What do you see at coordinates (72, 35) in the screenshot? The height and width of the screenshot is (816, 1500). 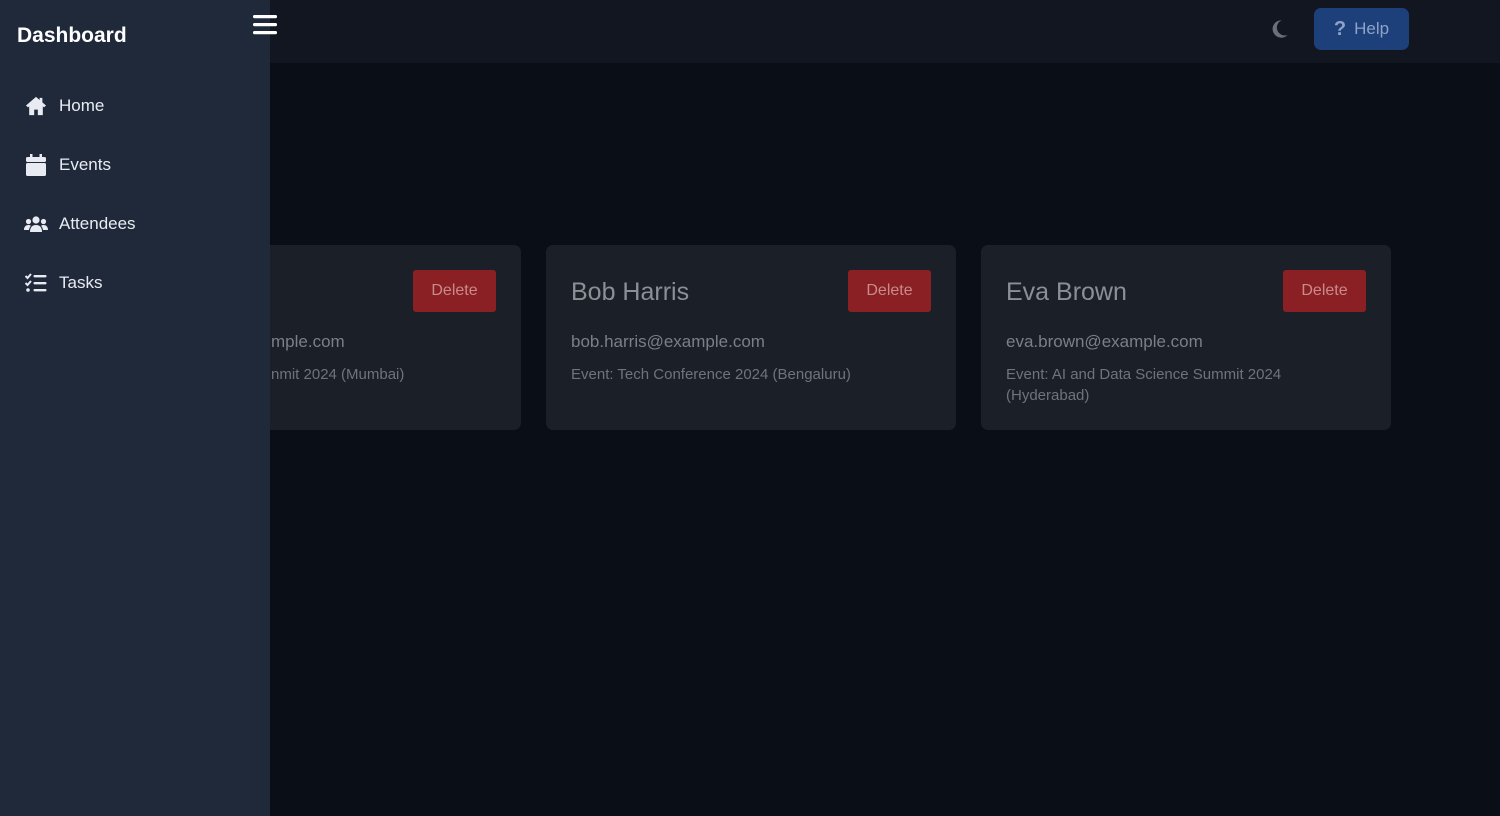 I see `sidebar-title: Dashboard` at bounding box center [72, 35].